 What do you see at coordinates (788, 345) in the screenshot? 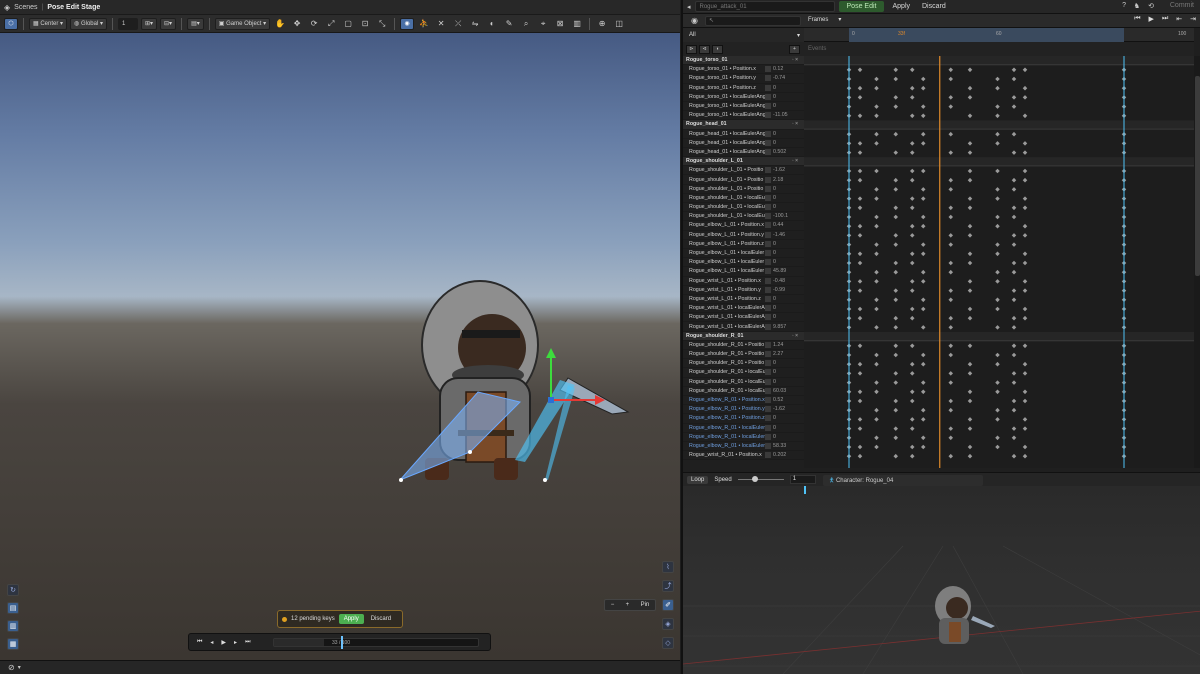
I see `property-value: 1.24` at bounding box center [788, 345].